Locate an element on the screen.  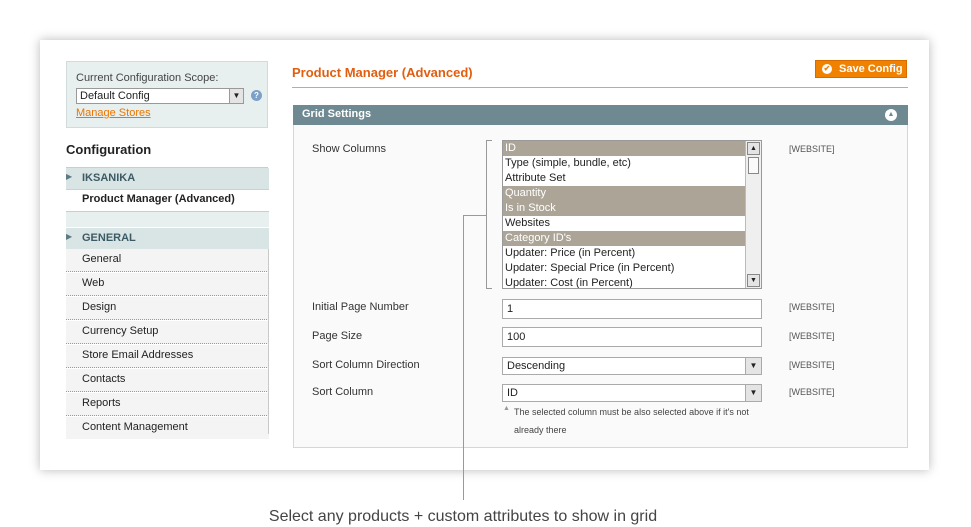
column-option: Is in Stock is located at coordinates (624, 208).